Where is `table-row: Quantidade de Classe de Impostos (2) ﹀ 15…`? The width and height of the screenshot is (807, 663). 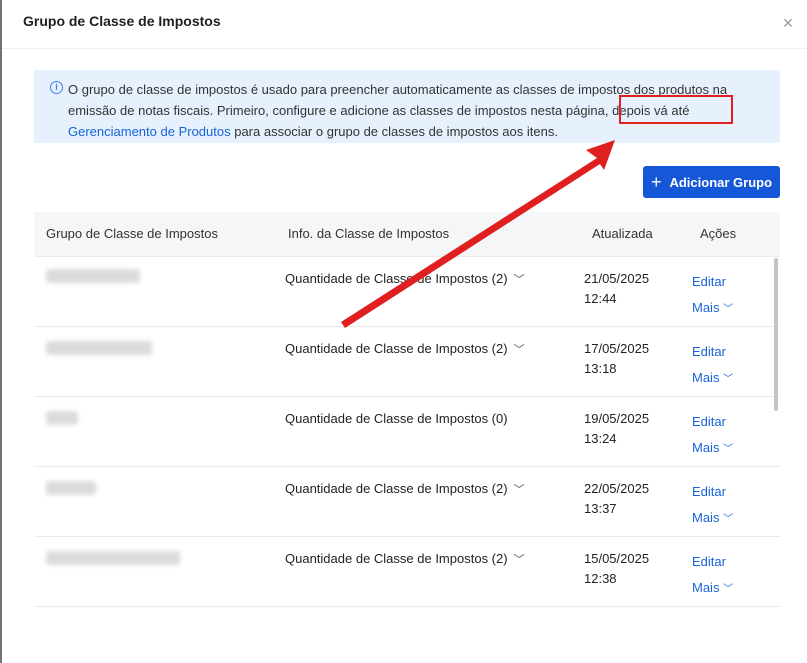 table-row: Quantidade de Classe de Impostos (2) ﹀ 15… is located at coordinates (407, 572).